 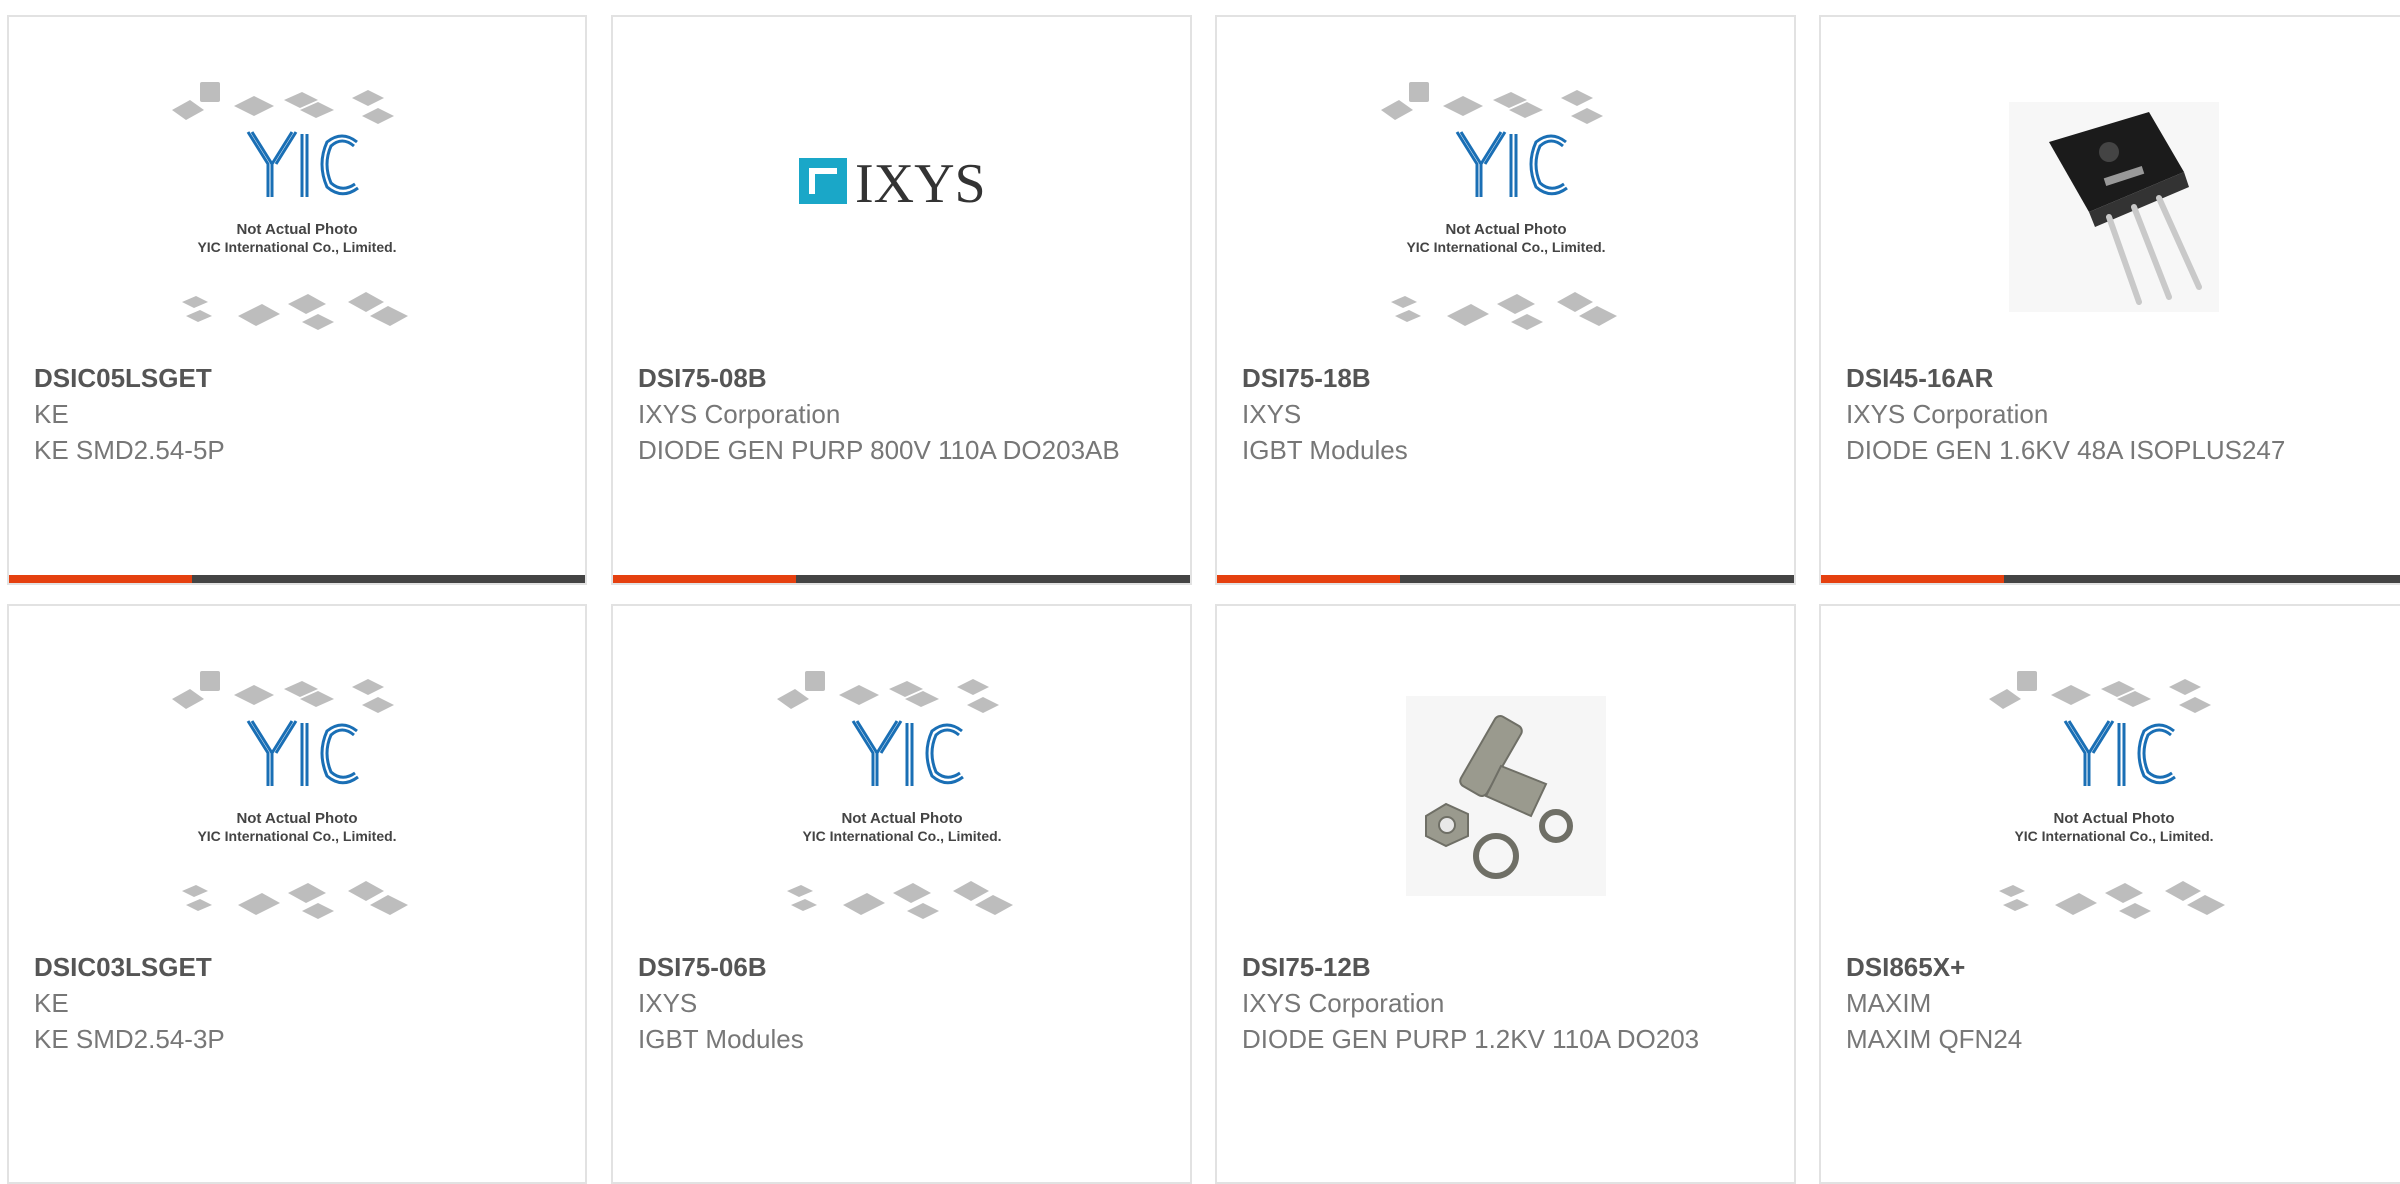 What do you see at coordinates (2116, 378) in the screenshot?
I see `part-number: DSI45-16AR` at bounding box center [2116, 378].